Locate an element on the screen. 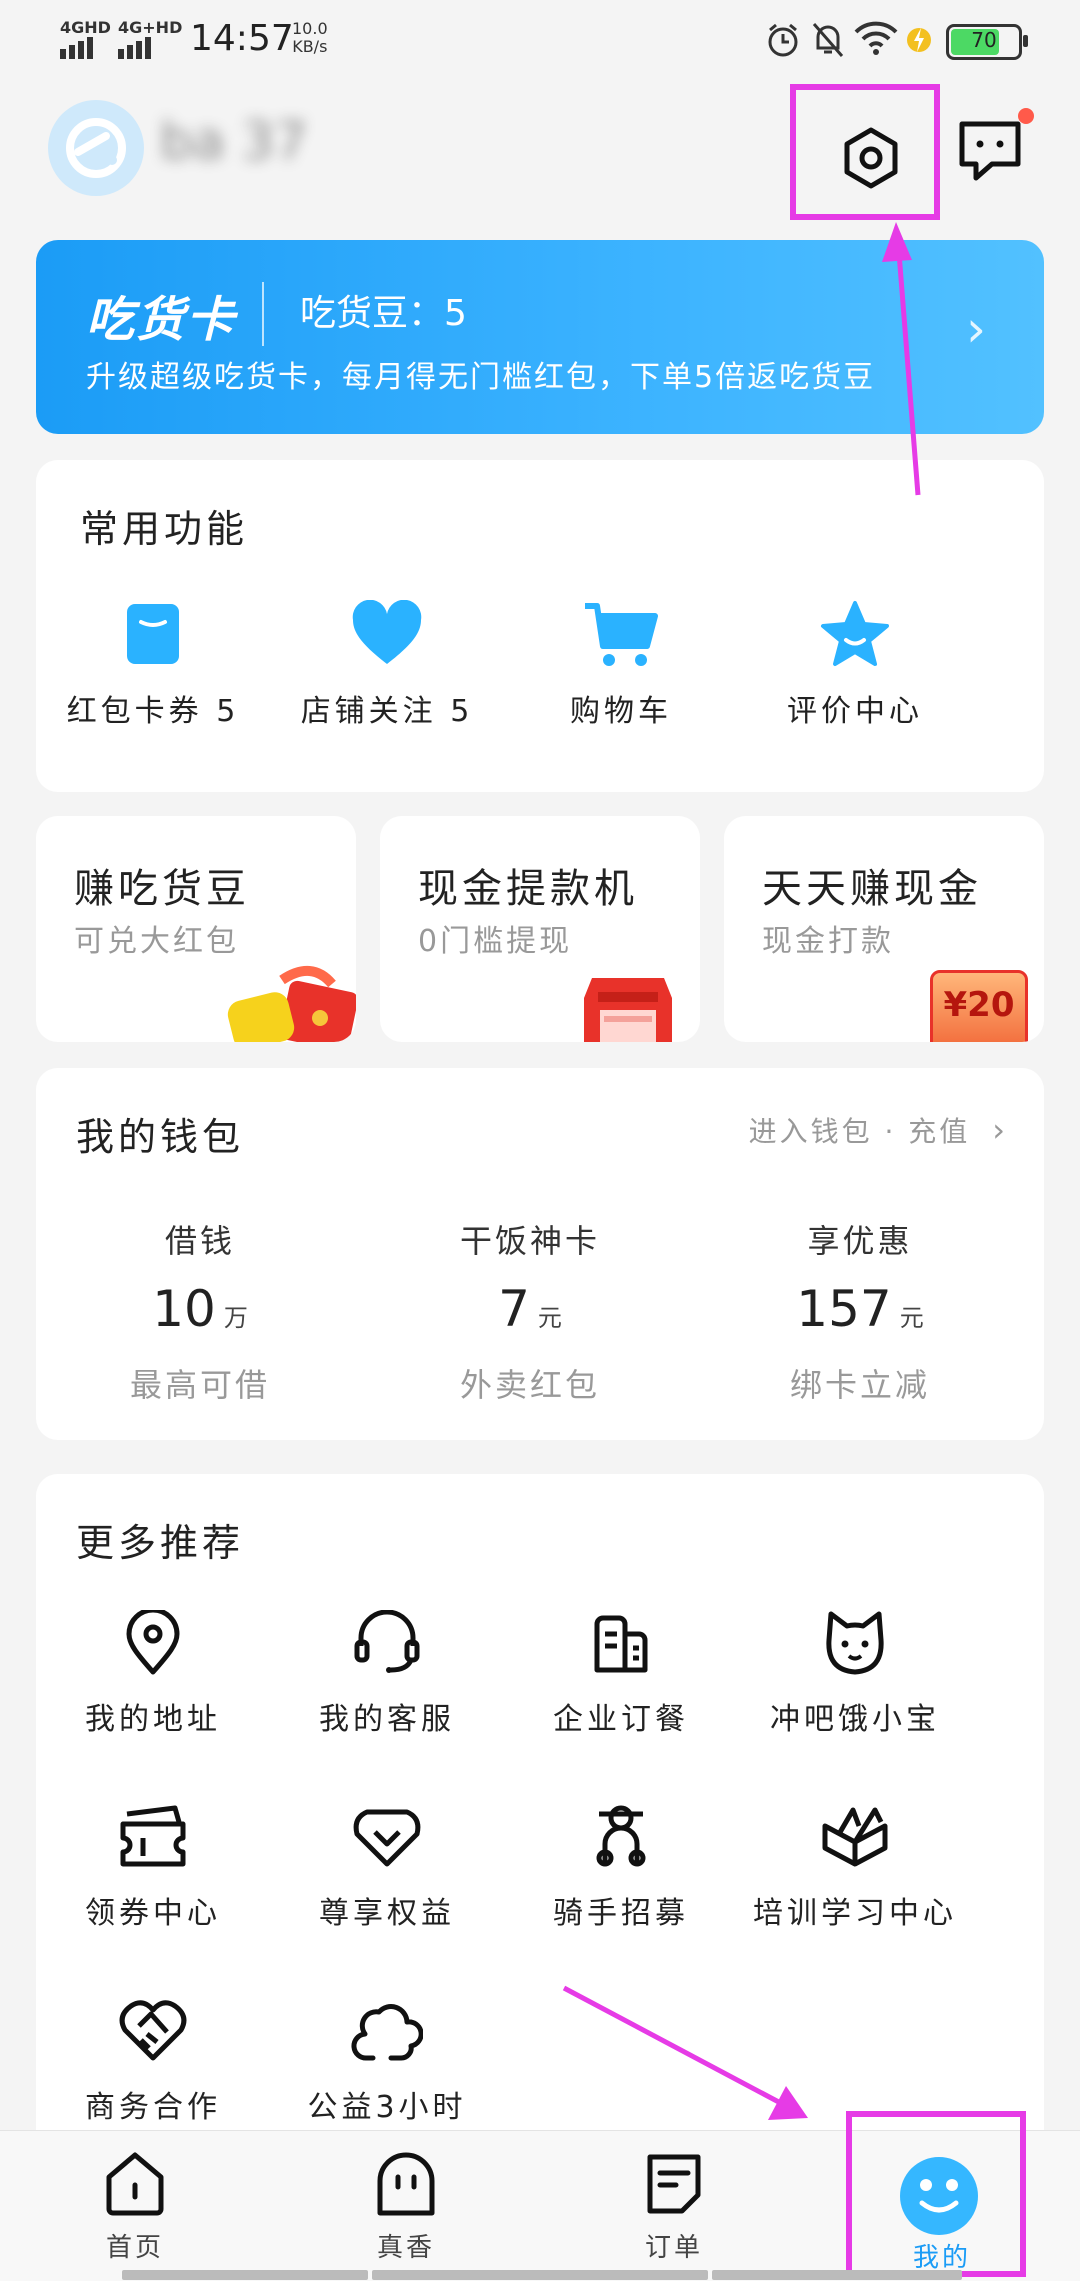 The width and height of the screenshot is (1080, 2281). promo-title: 天天赚现金 is located at coordinates (872, 889).